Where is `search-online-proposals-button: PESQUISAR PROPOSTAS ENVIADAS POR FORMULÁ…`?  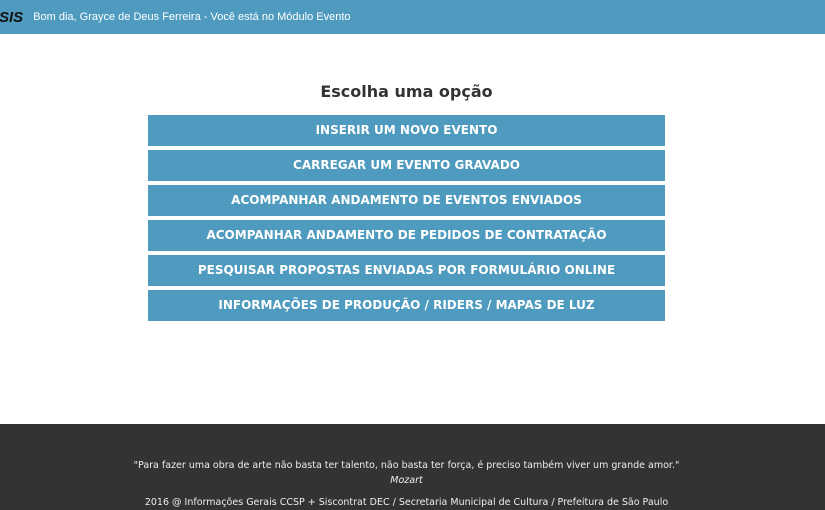
search-online-proposals-button: PESQUISAR PROPOSTAS ENVIADAS POR FORMULÁ… is located at coordinates (406, 270).